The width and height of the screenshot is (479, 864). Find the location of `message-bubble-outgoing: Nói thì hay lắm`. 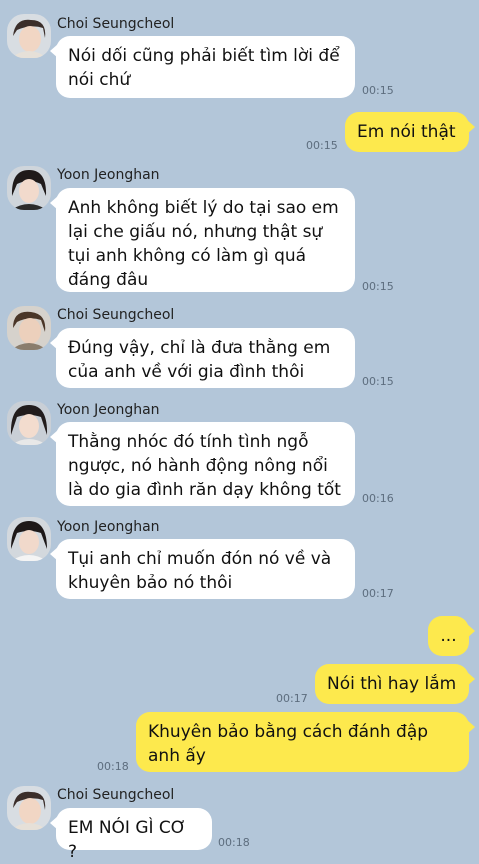

message-bubble-outgoing: Nói thì hay lắm is located at coordinates (395, 684).